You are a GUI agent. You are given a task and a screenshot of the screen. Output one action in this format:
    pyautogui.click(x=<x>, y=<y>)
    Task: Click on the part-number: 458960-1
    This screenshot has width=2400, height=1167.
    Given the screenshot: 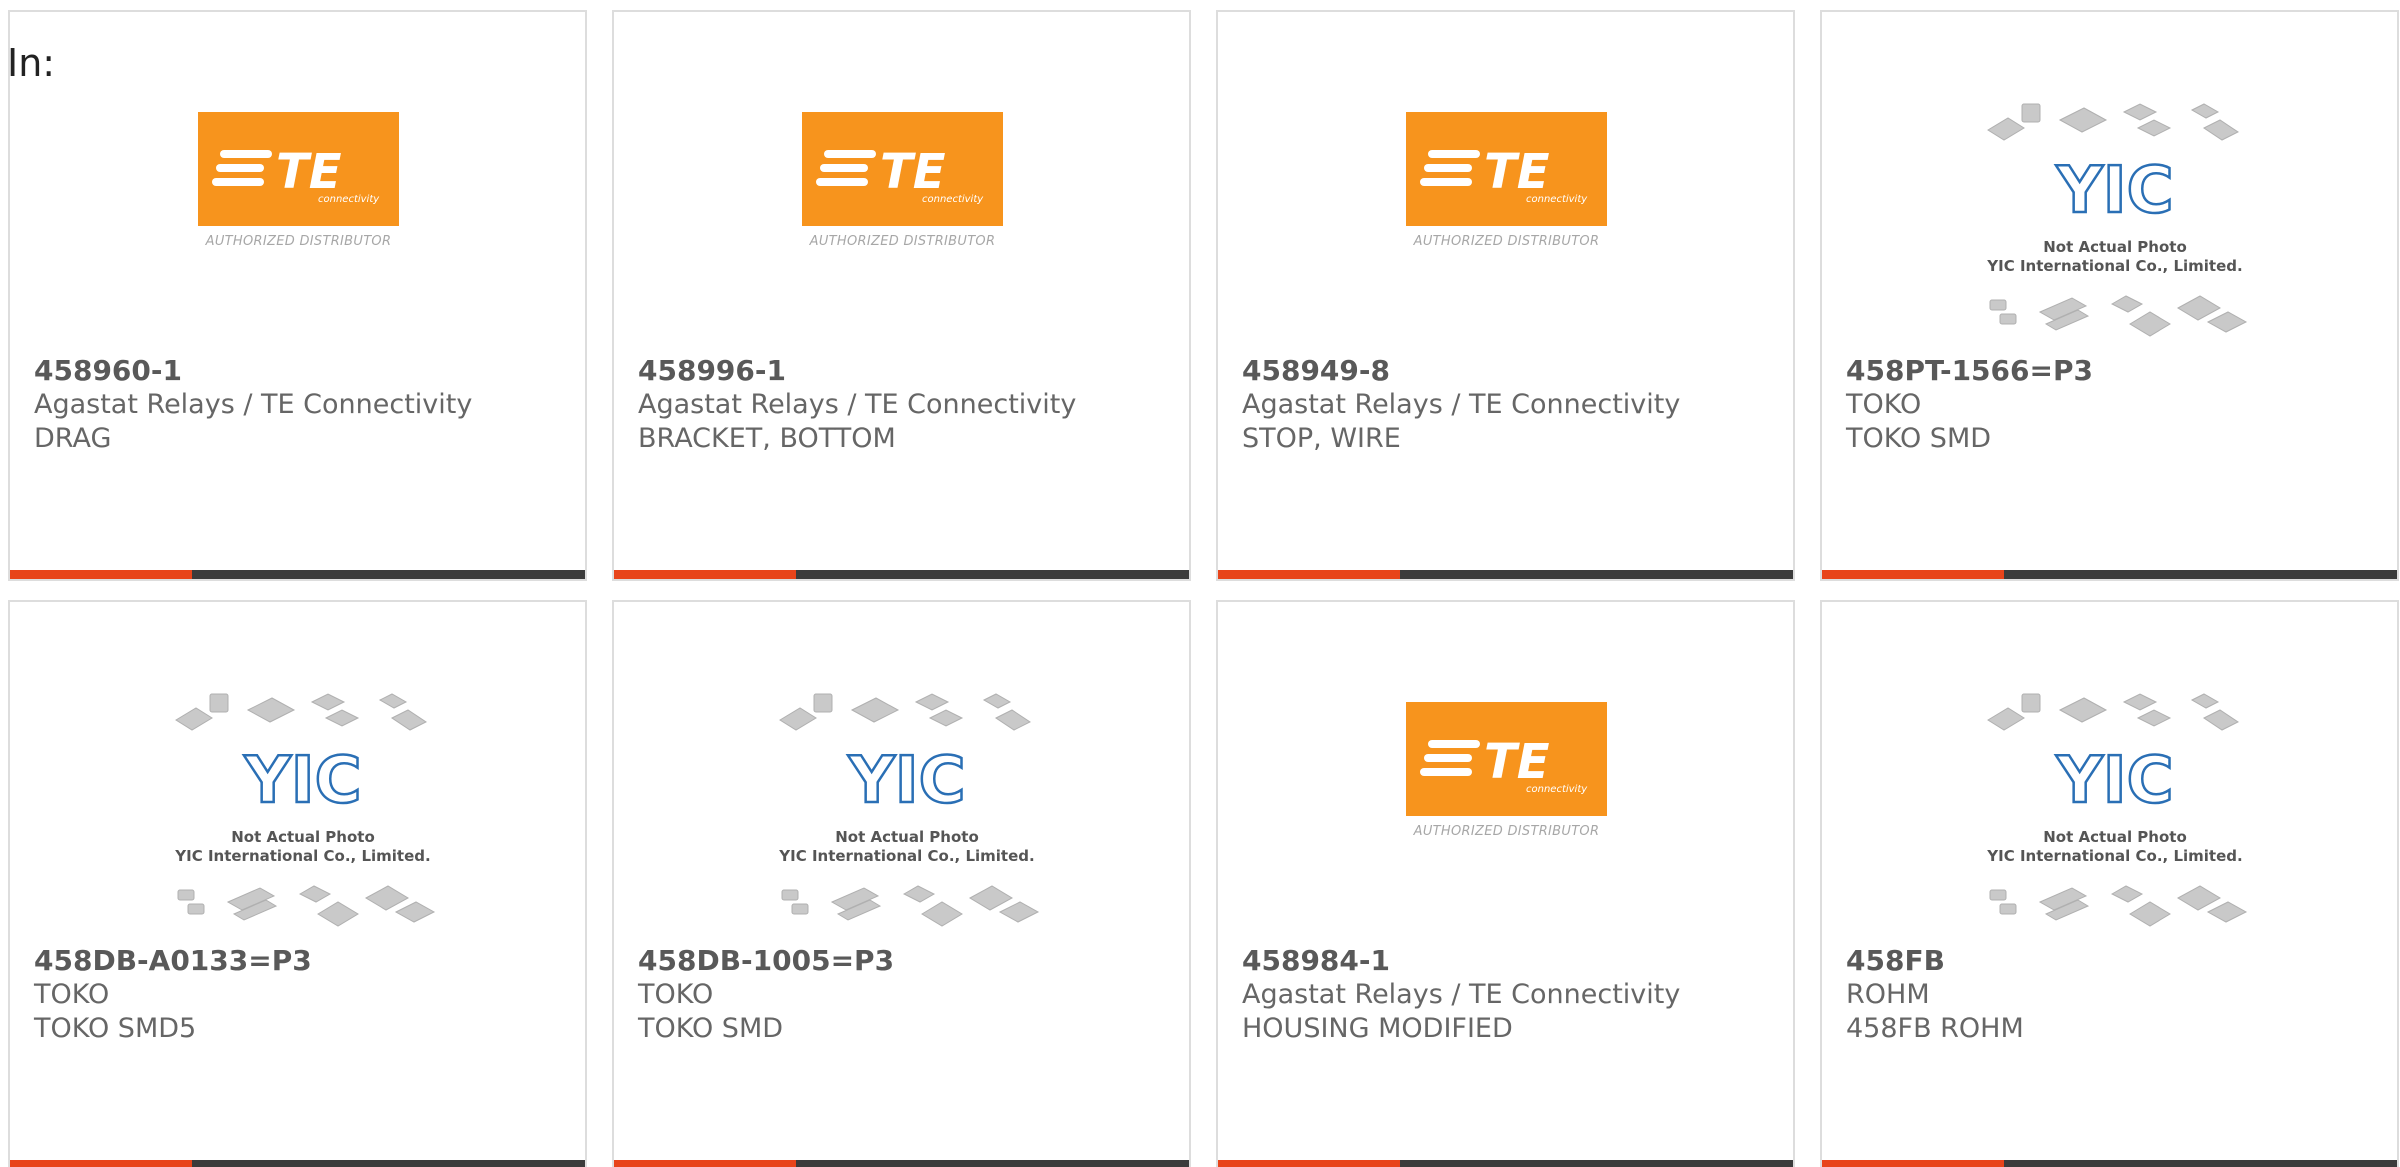 What is the action you would take?
    pyautogui.click(x=301, y=370)
    